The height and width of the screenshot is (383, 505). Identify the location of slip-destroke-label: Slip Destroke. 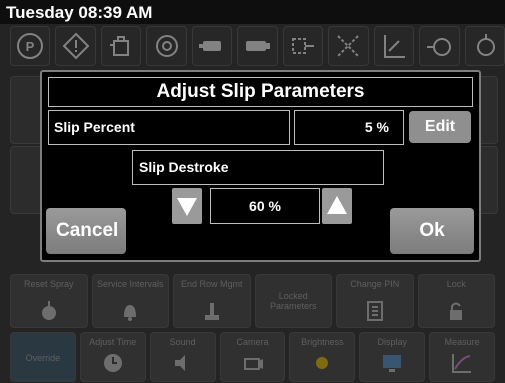
(258, 167).